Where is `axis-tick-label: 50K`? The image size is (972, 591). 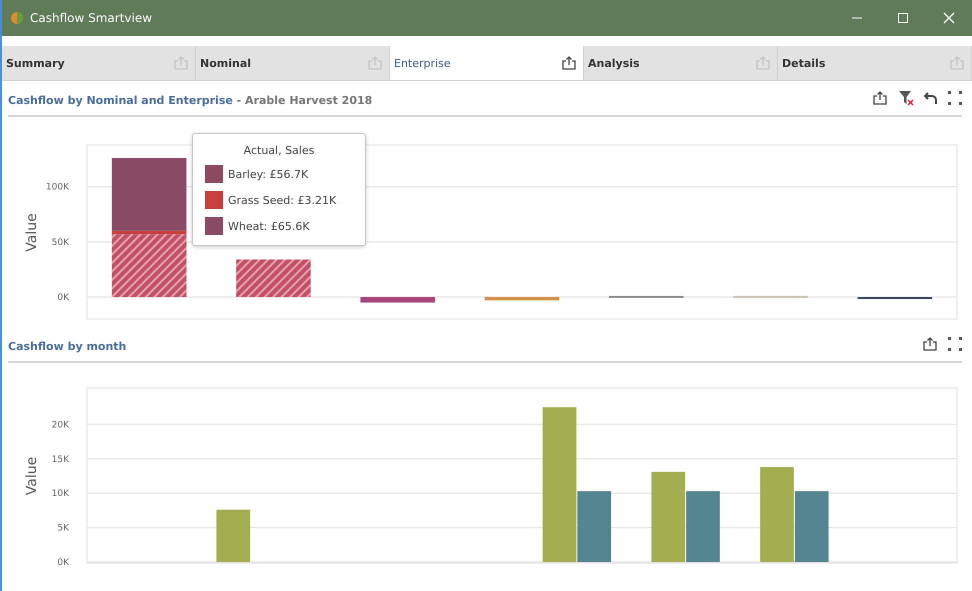 axis-tick-label: 50K is located at coordinates (60, 243).